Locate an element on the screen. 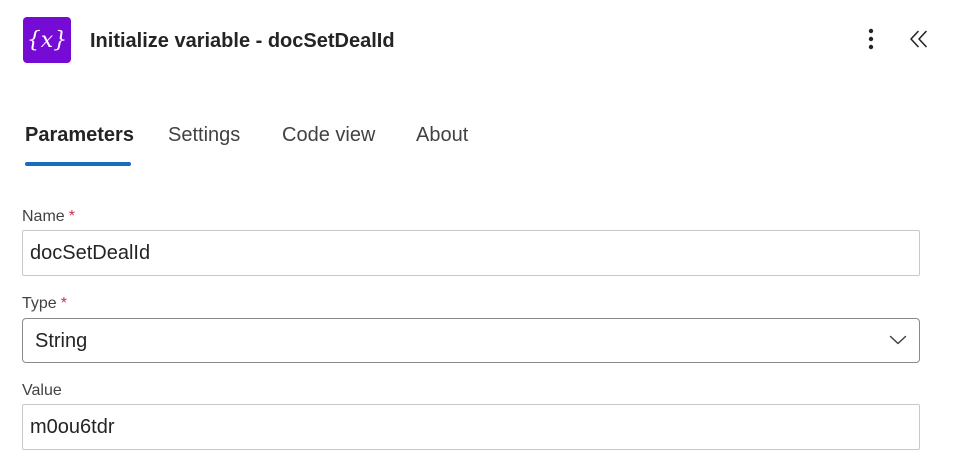  type-dropdown: String is located at coordinates (471, 340).